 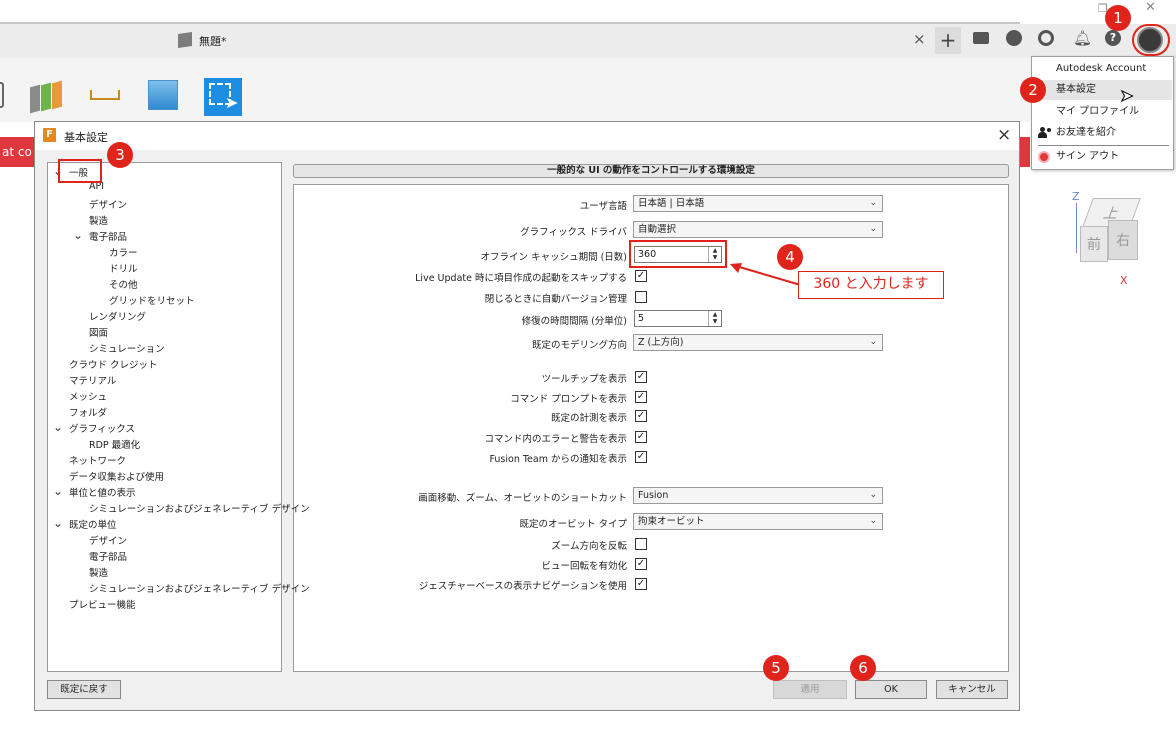 I want to click on cancel-button: キャンセル, so click(x=972, y=689).